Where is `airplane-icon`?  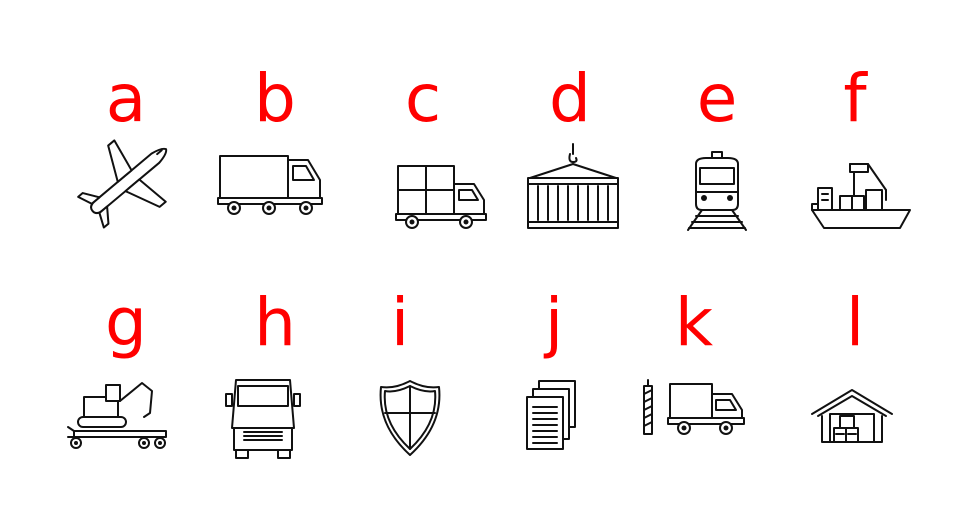
airplane-icon is located at coordinates (127, 184).